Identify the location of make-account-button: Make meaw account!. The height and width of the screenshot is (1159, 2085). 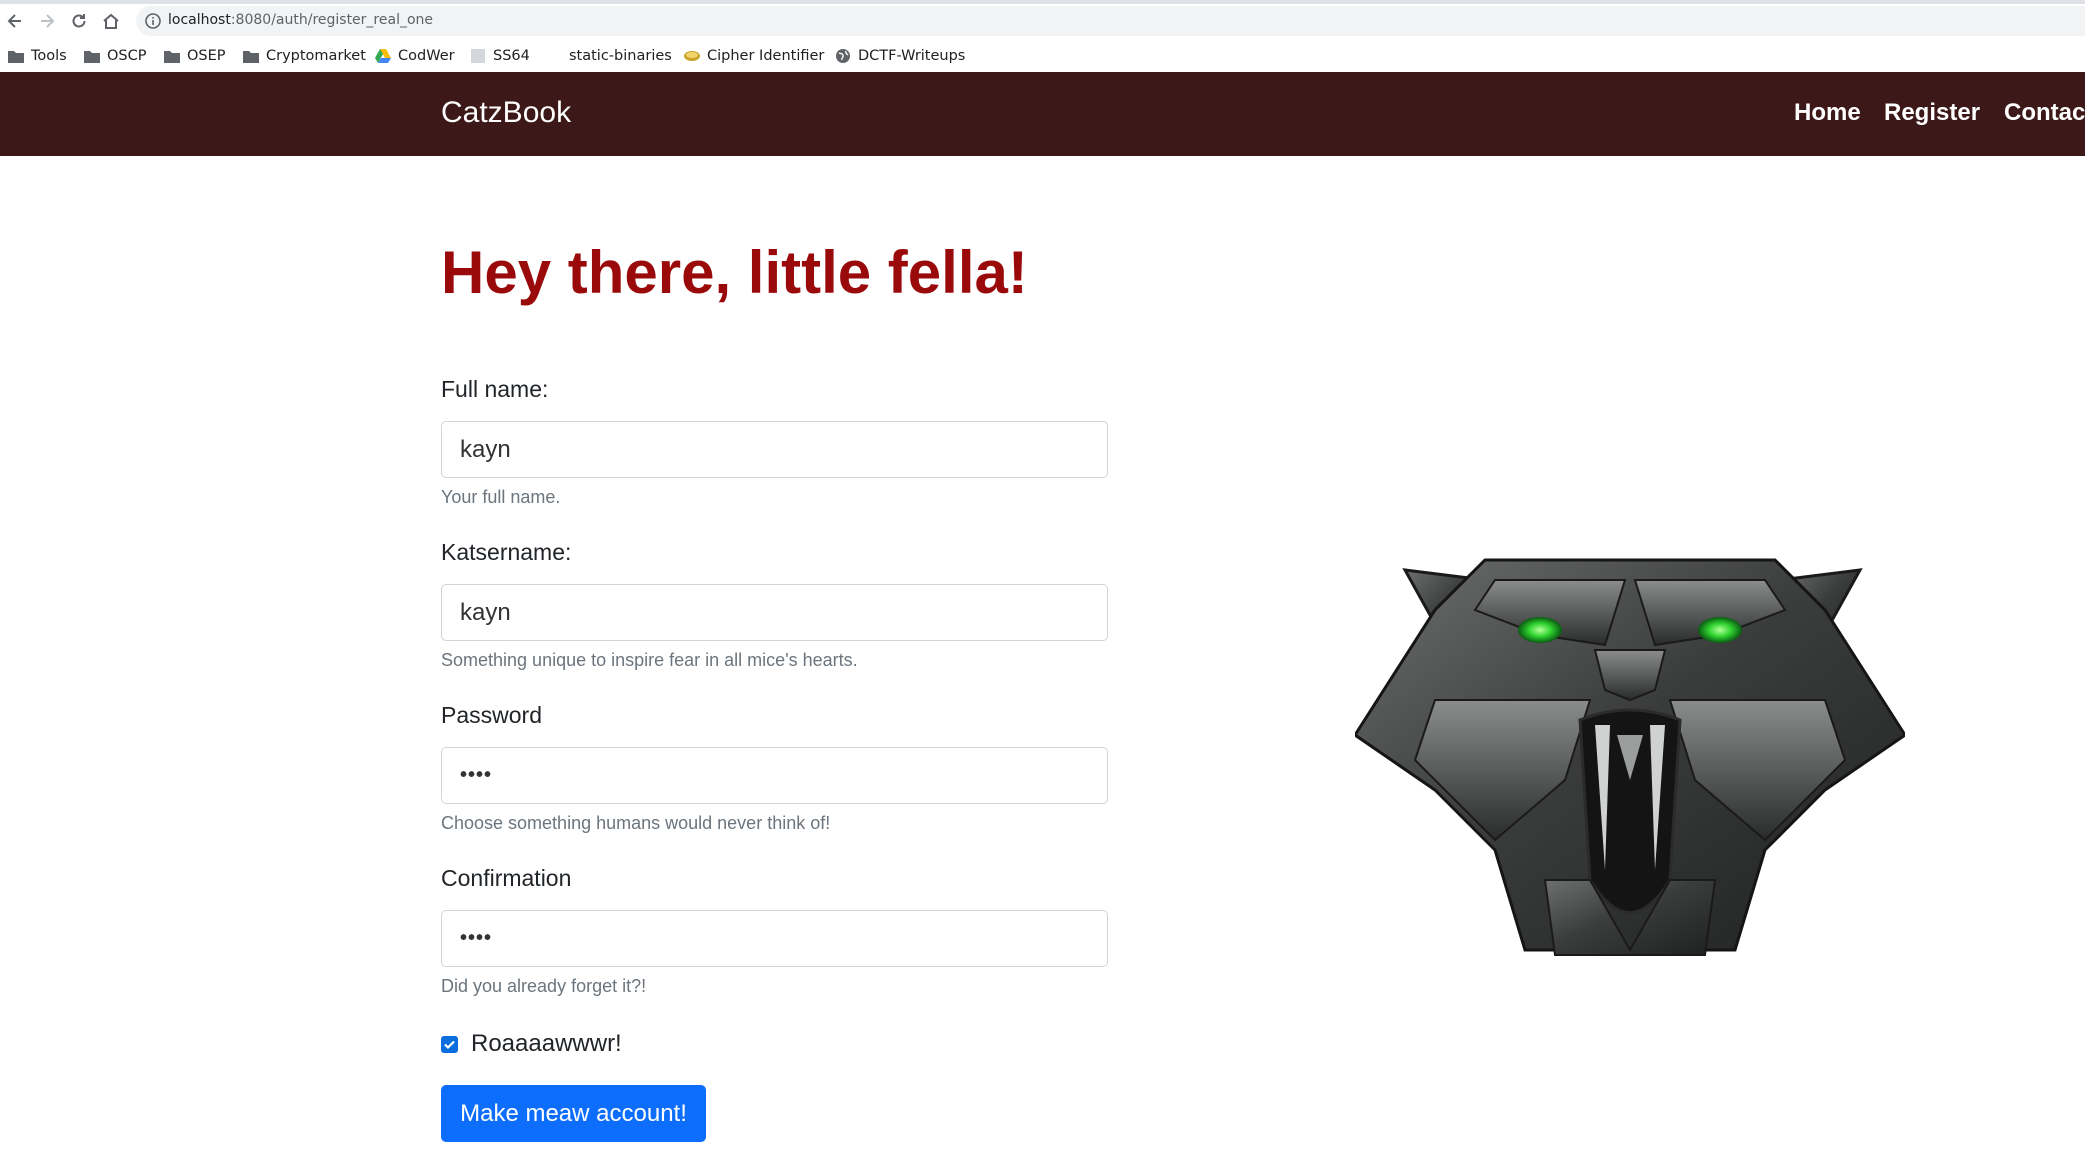
(573, 1113).